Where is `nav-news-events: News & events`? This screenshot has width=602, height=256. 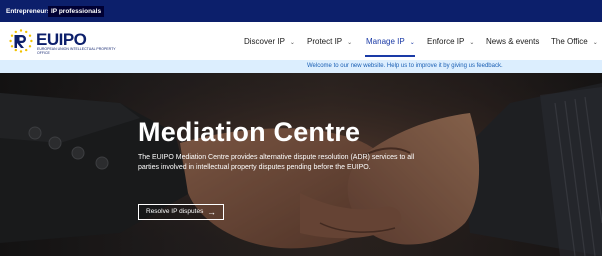
nav-news-events: News & events is located at coordinates (512, 42).